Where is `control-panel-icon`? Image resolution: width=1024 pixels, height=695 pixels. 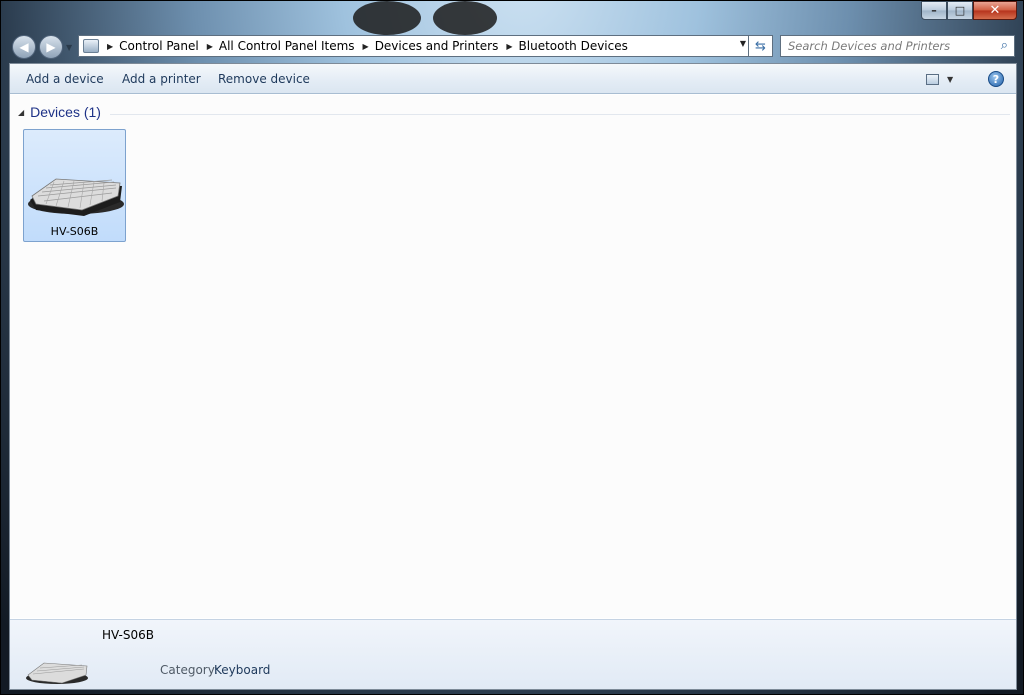 control-panel-icon is located at coordinates (91, 46).